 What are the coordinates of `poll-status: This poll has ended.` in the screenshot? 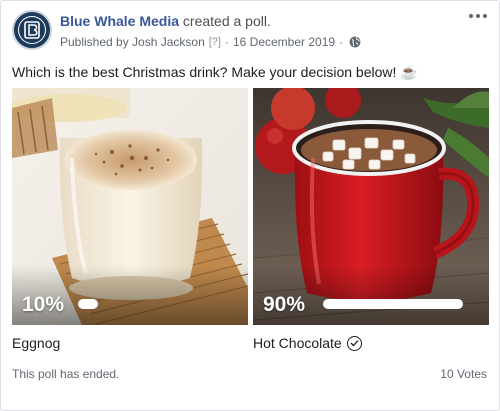 It's located at (66, 374).